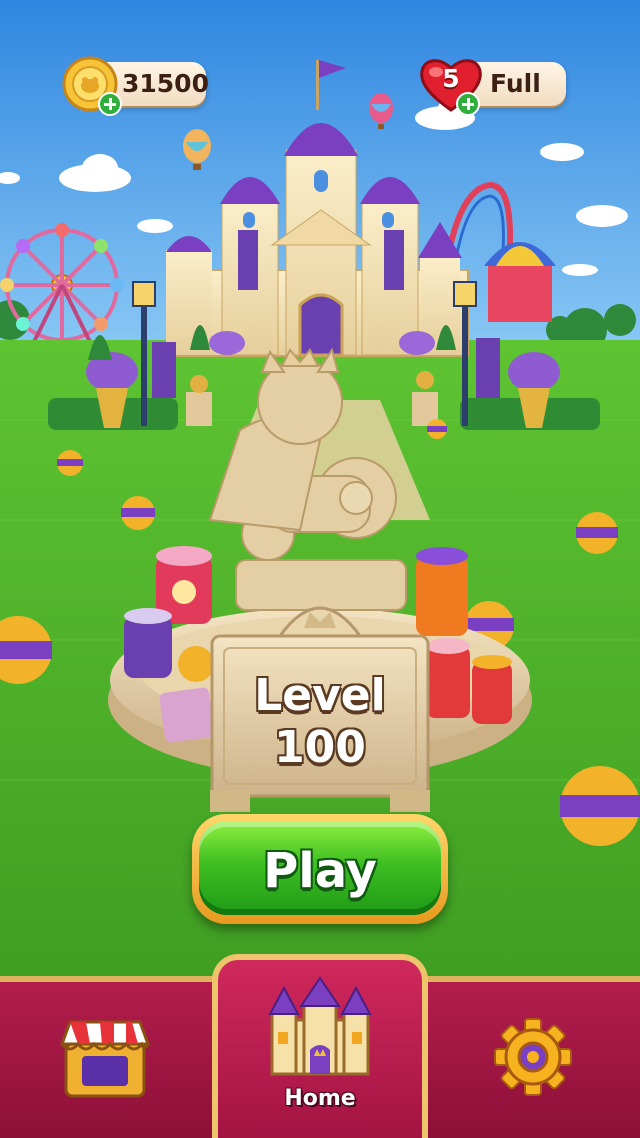 The width and height of the screenshot is (640, 1138). I want to click on nav-home-tab: Home, so click(320, 1046).